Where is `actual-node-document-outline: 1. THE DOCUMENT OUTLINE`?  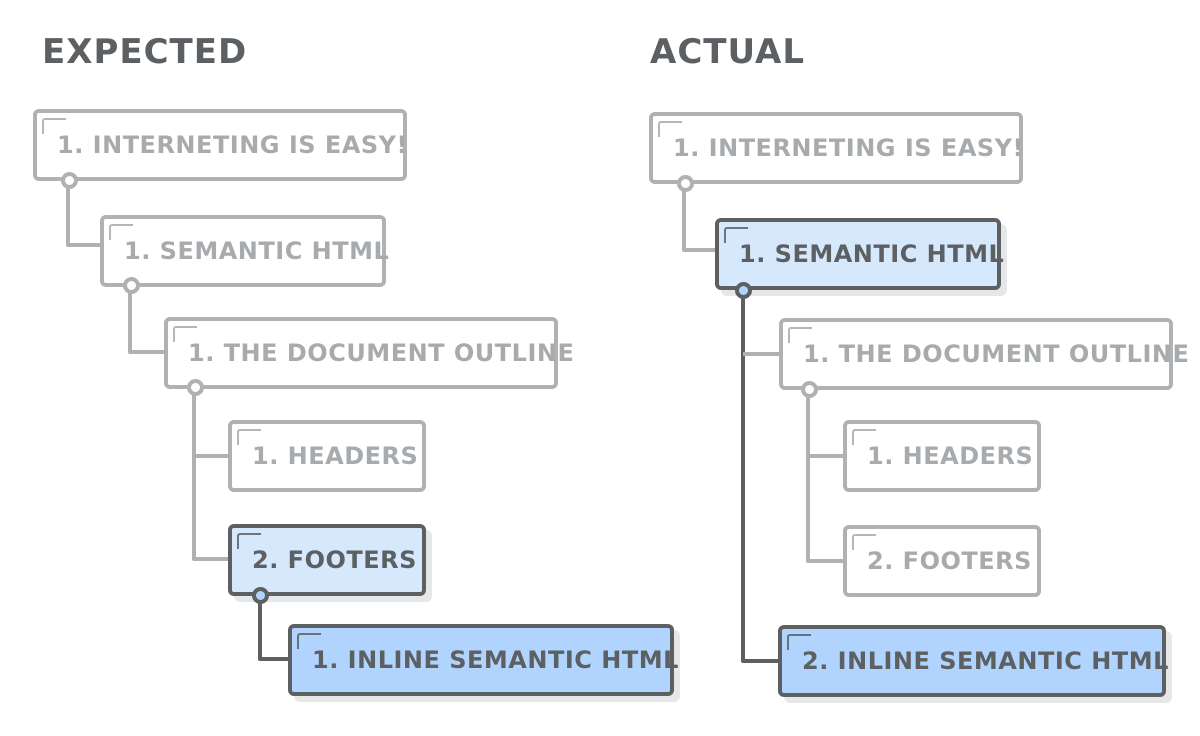
actual-node-document-outline: 1. THE DOCUMENT OUTLINE is located at coordinates (984, 354).